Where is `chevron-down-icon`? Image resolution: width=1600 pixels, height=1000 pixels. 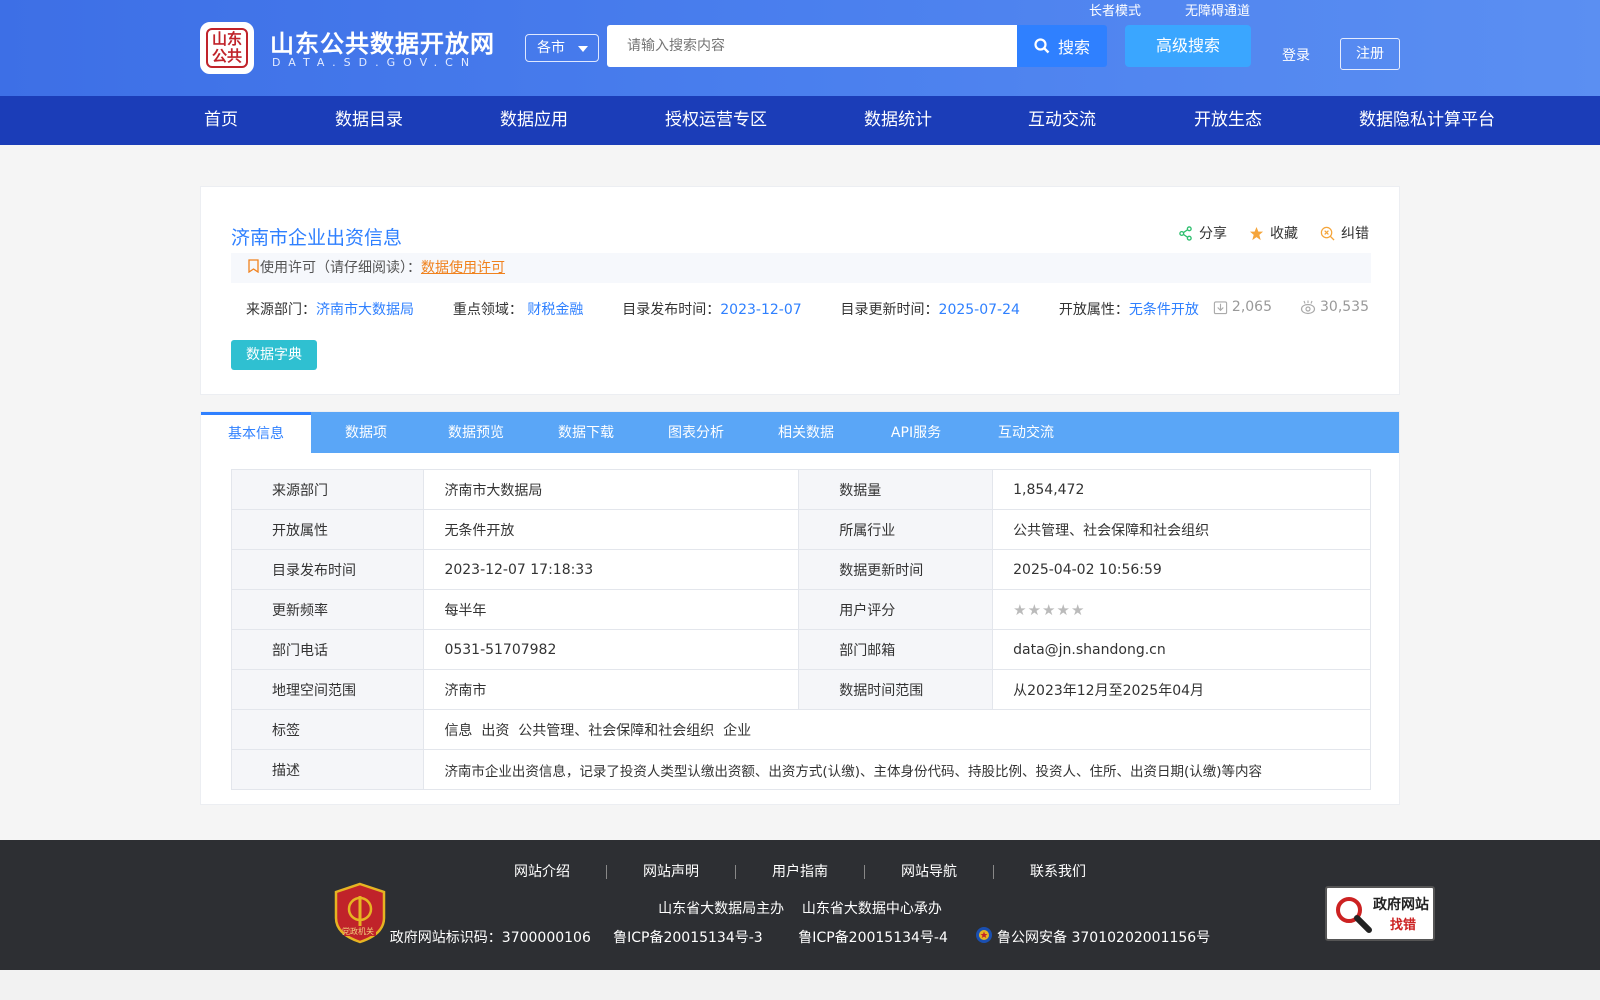 chevron-down-icon is located at coordinates (583, 49).